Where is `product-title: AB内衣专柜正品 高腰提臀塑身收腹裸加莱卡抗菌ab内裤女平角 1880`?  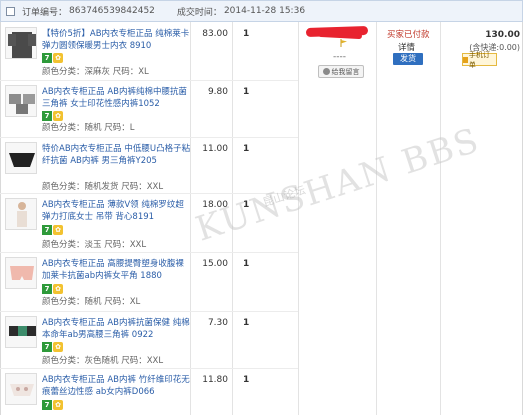
product-title: AB内衣专柜正品 高腰提臀塑身收腹裸加莱卡抗菌ab内裤女平角 1880 is located at coordinates (117, 270).